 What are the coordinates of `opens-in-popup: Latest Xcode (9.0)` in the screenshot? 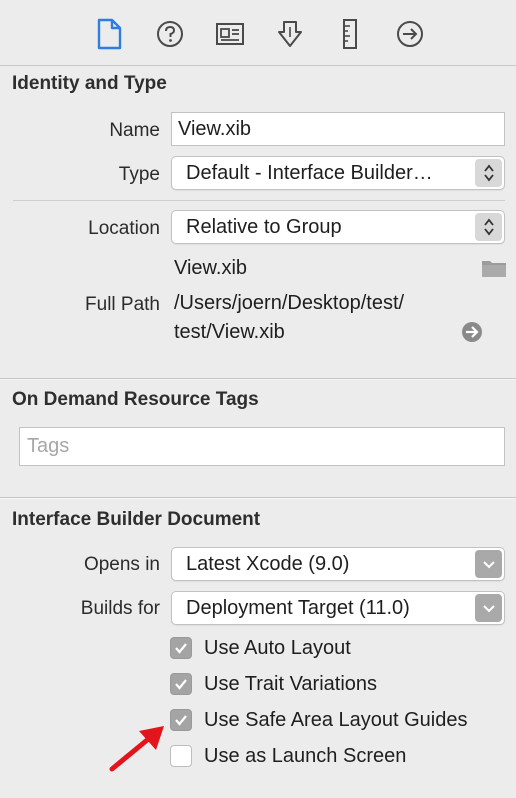 It's located at (338, 564).